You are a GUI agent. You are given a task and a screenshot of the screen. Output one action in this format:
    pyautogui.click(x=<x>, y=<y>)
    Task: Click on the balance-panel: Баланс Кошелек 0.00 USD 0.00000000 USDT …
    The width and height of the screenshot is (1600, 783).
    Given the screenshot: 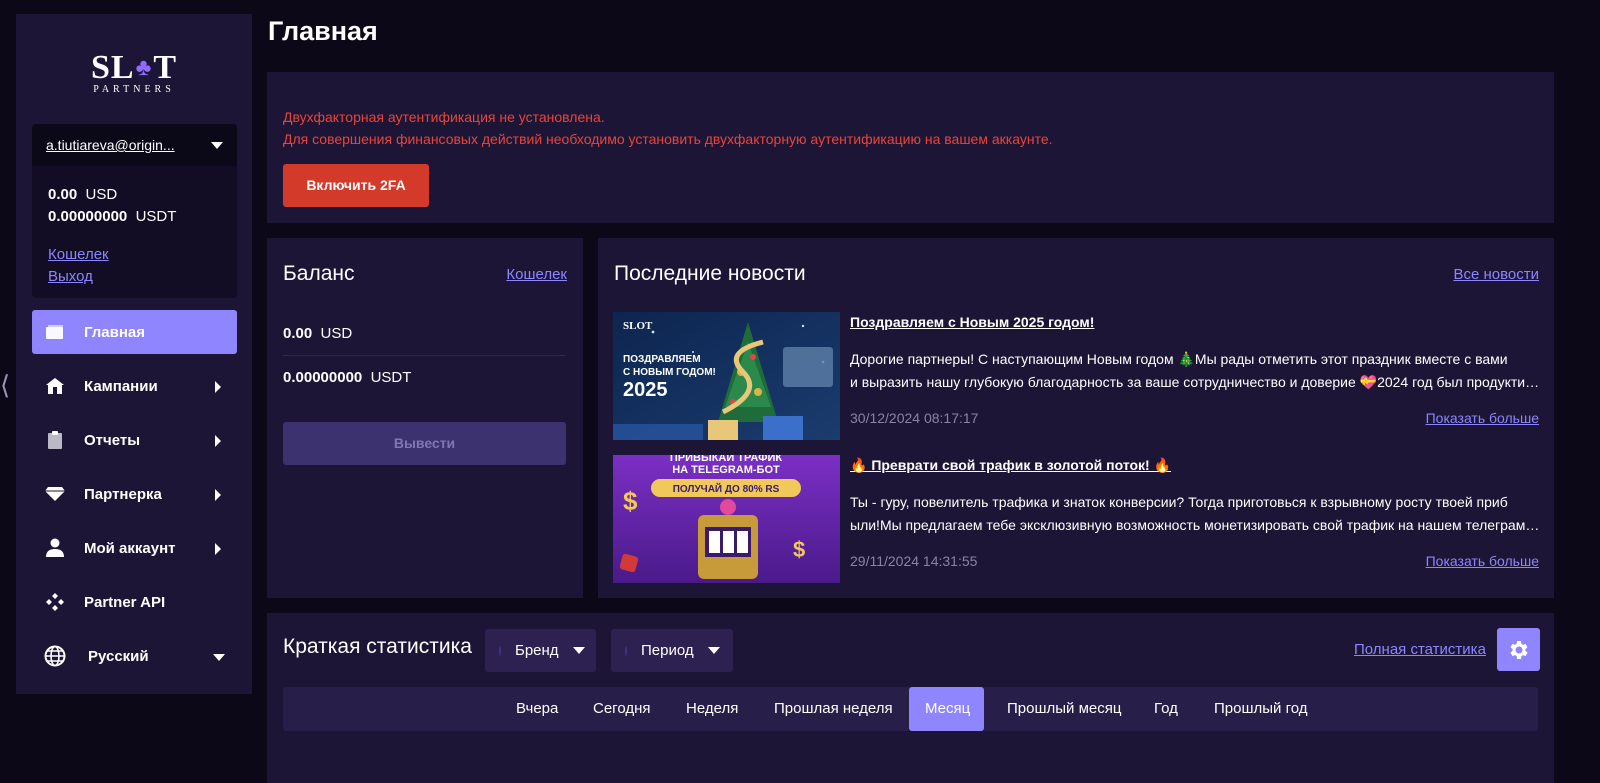 What is the action you would take?
    pyautogui.click(x=425, y=418)
    